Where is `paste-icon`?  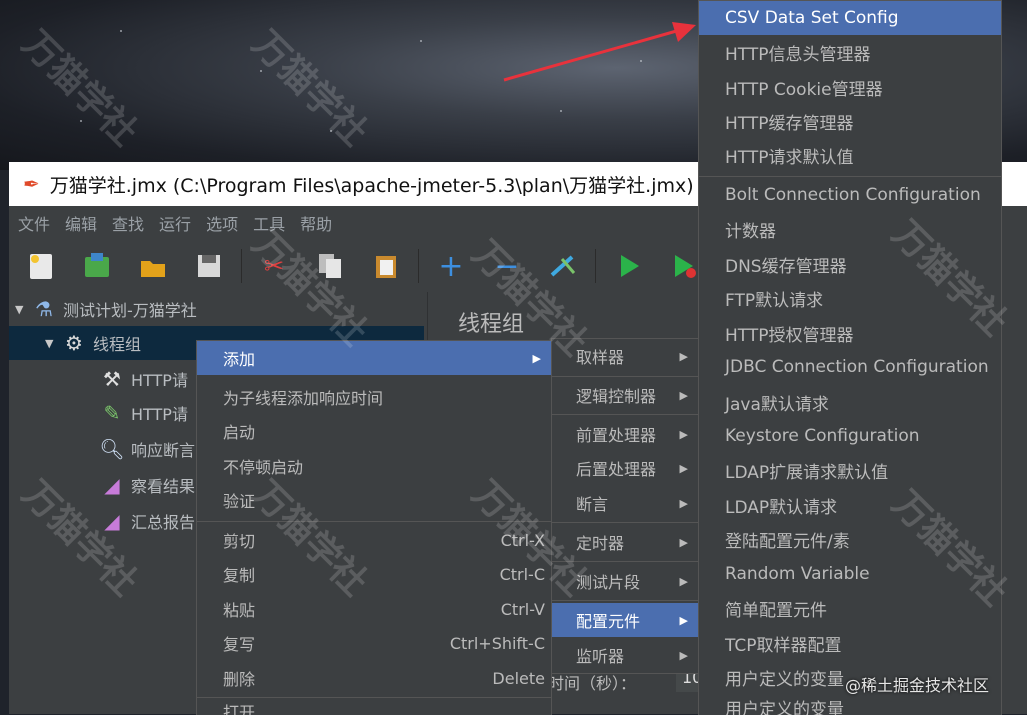
paste-icon is located at coordinates (386, 266).